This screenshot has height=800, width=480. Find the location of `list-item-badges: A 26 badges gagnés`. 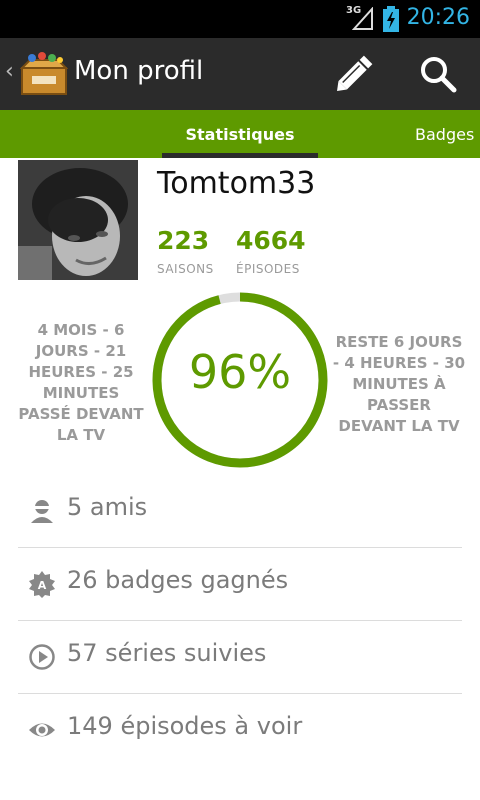

list-item-badges: A 26 badges gagnés is located at coordinates (240, 584).